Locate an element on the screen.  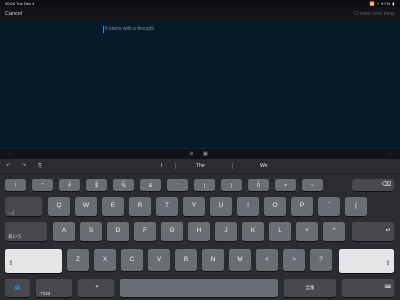
key-n-label: N is located at coordinates (213, 259).